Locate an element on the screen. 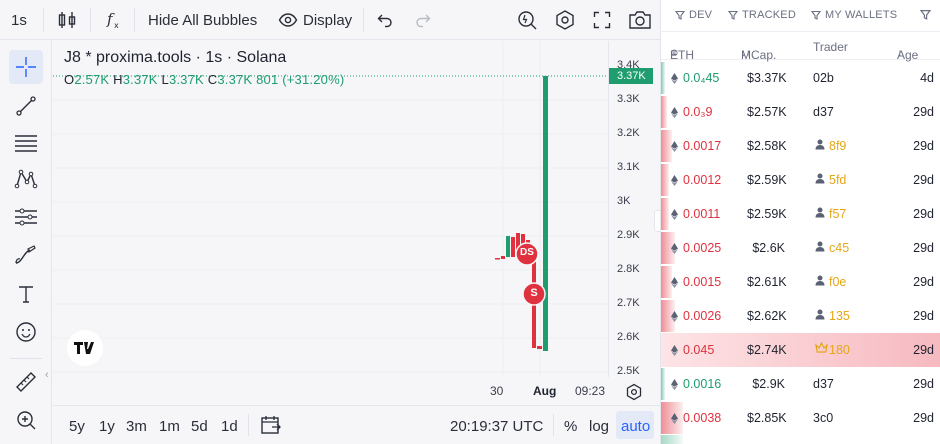 This screenshot has width=940, height=444. interval-button: 1s is located at coordinates (19, 20).